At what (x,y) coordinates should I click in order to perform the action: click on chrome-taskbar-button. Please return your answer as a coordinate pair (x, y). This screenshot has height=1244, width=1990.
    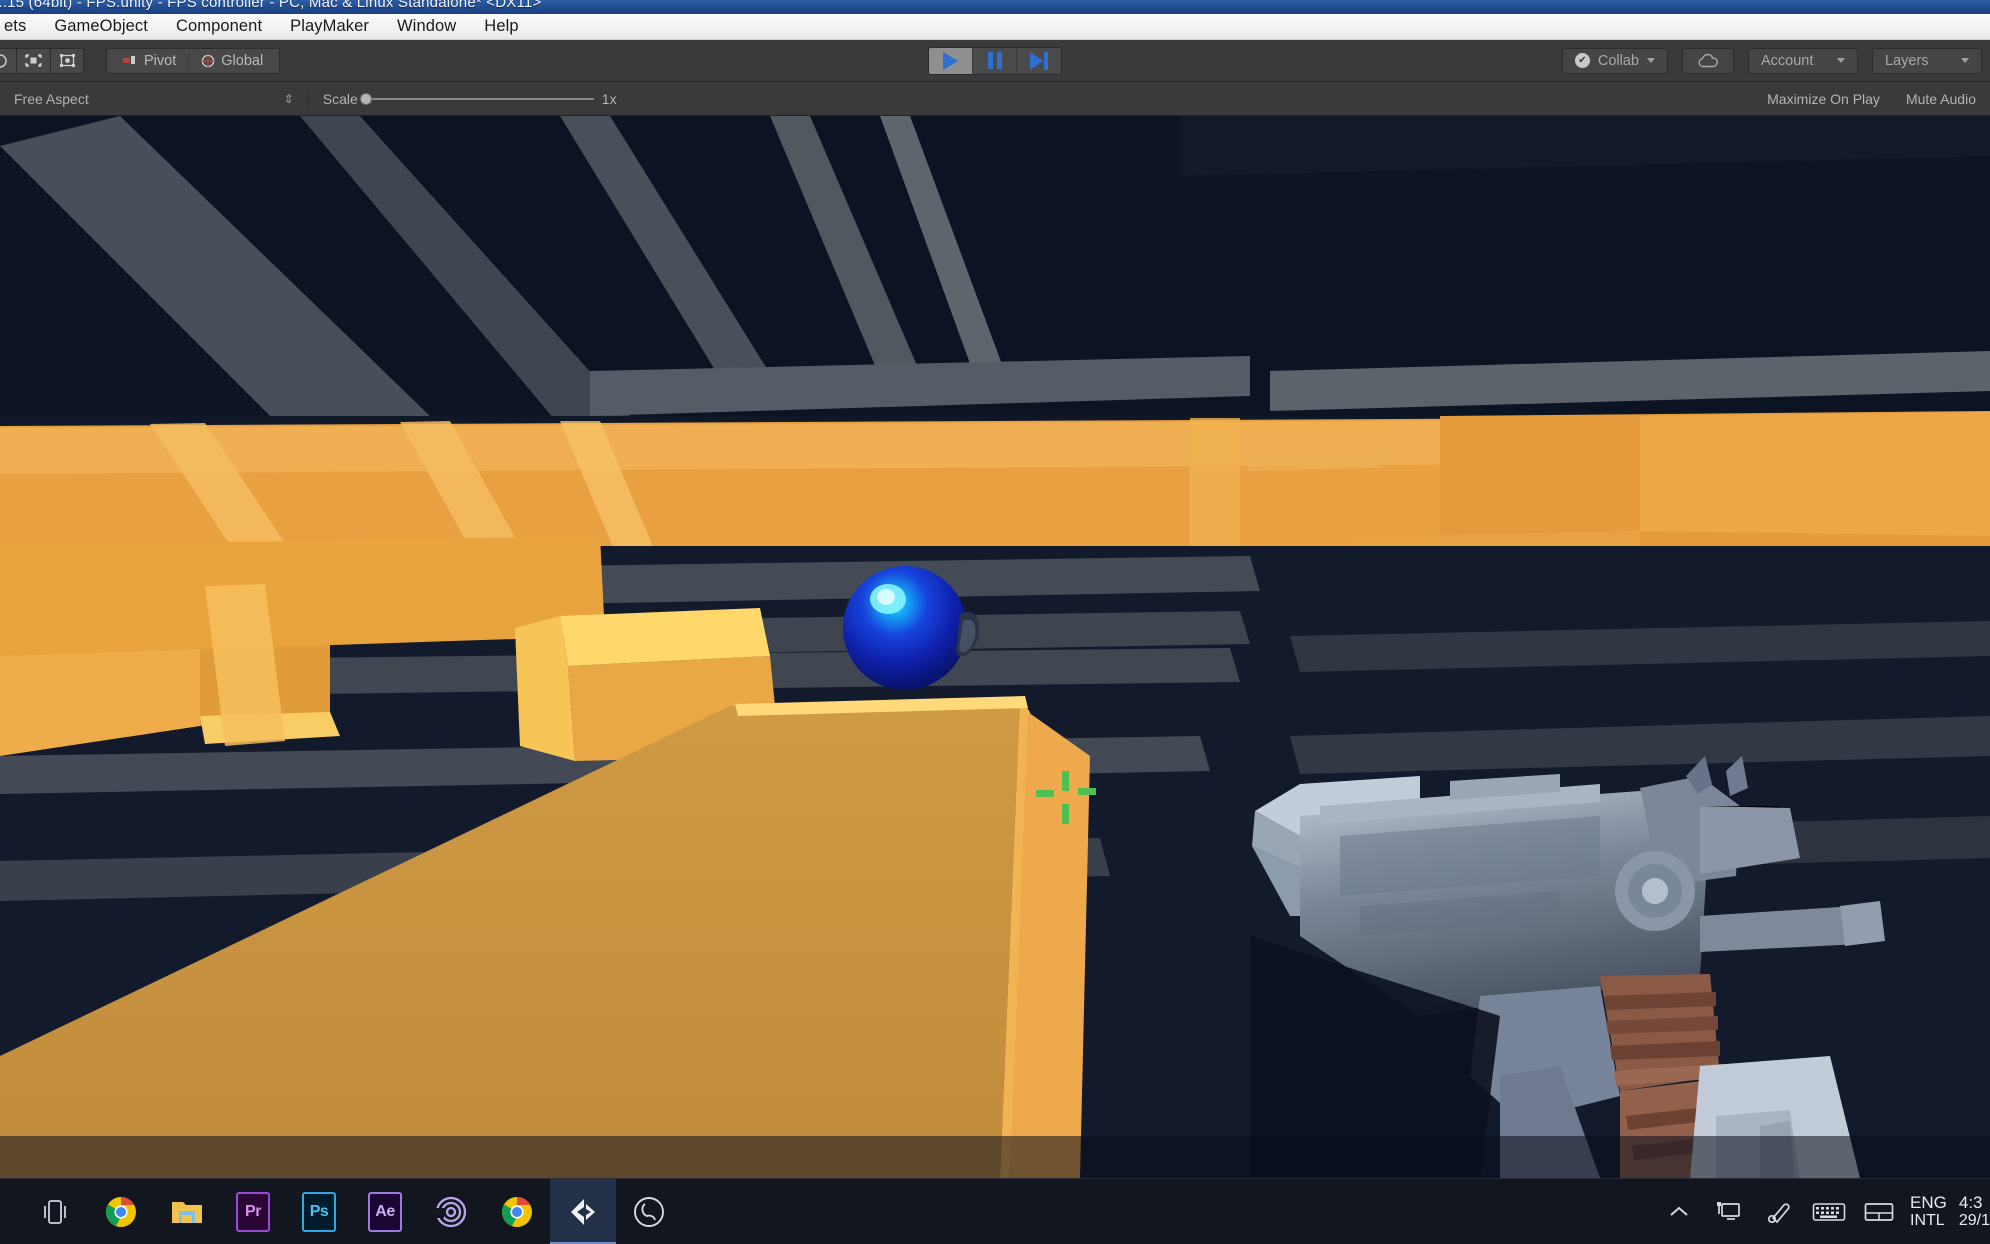
    Looking at the image, I should click on (121, 1211).